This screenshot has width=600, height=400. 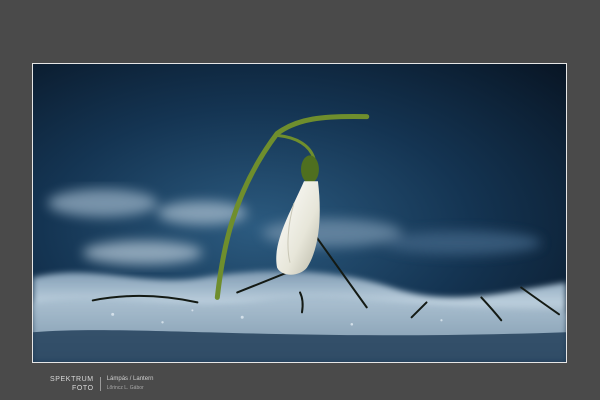 I want to click on credit-divider, so click(x=100, y=384).